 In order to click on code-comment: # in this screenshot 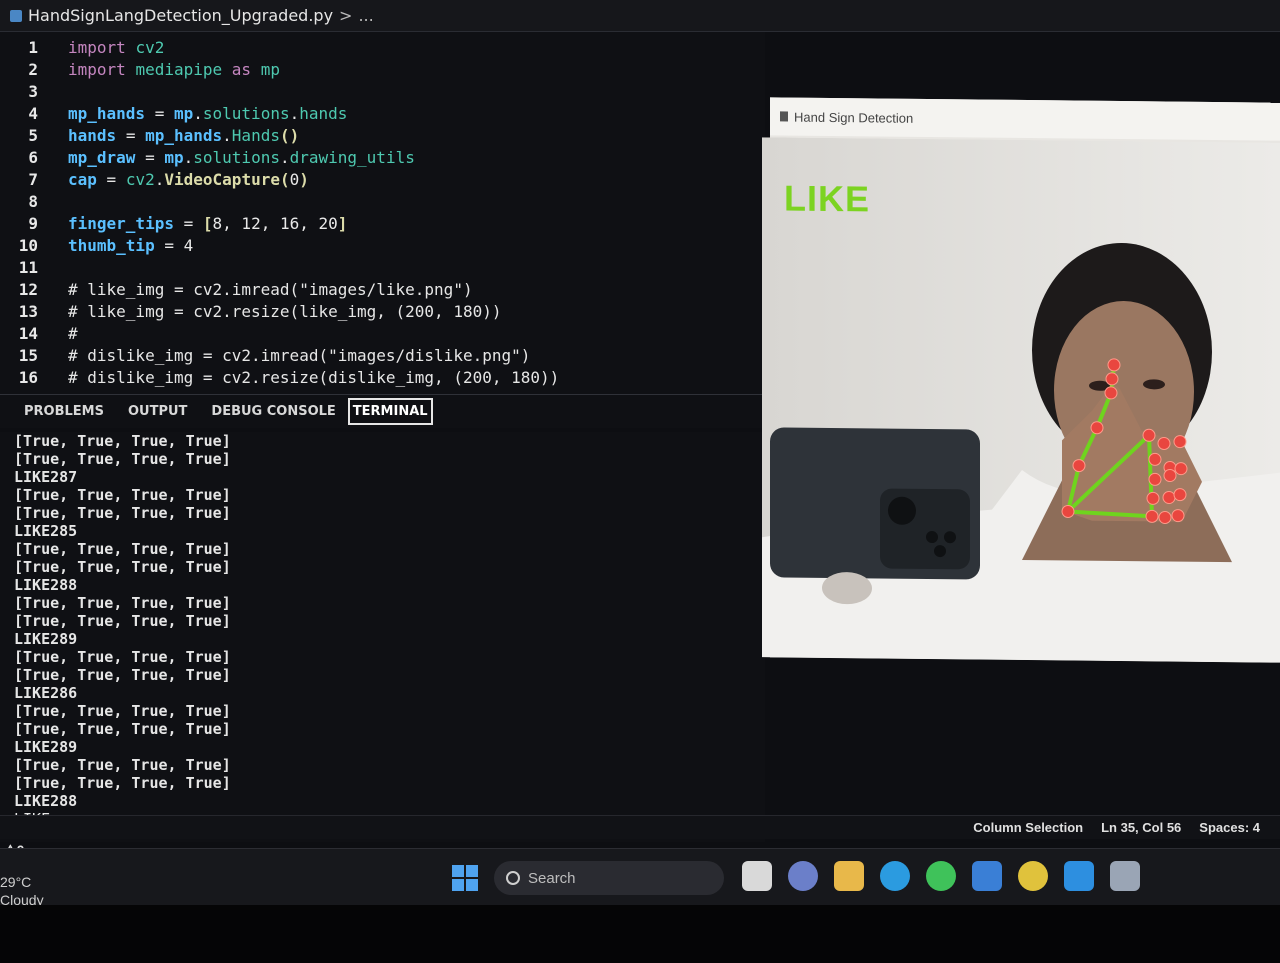, I will do `click(73, 333)`.